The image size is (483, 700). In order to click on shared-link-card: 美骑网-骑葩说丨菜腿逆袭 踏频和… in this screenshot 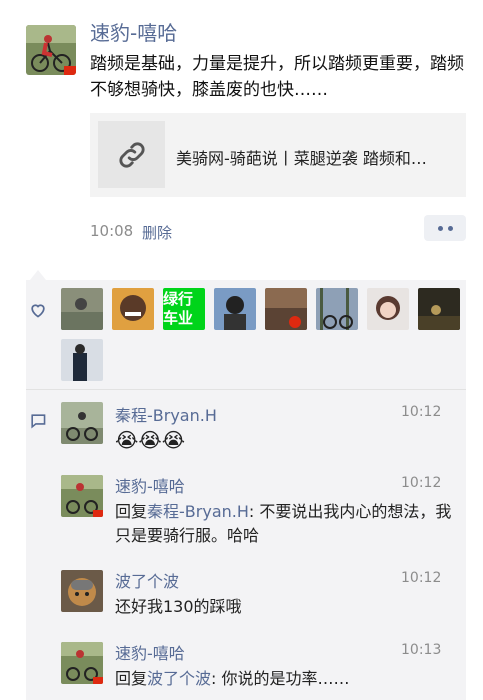, I will do `click(278, 155)`.